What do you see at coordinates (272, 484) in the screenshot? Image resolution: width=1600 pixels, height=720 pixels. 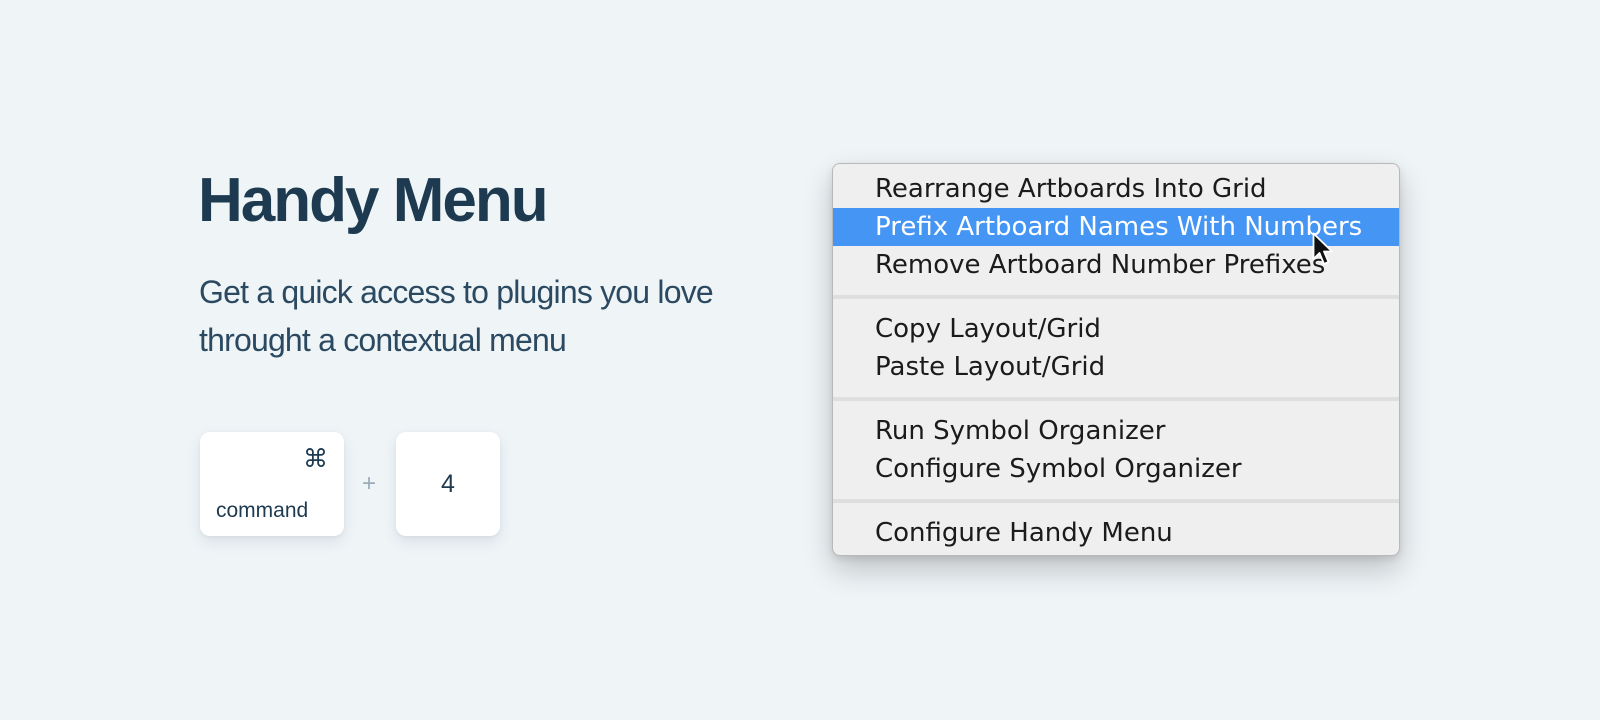 I see `command-key: ⌘ command` at bounding box center [272, 484].